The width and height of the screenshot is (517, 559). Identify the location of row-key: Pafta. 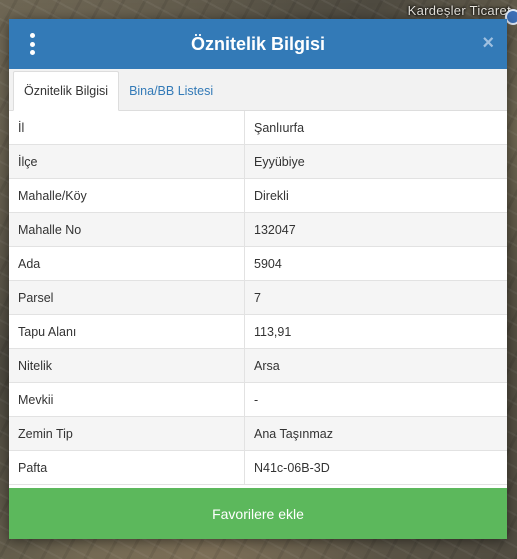
(127, 467).